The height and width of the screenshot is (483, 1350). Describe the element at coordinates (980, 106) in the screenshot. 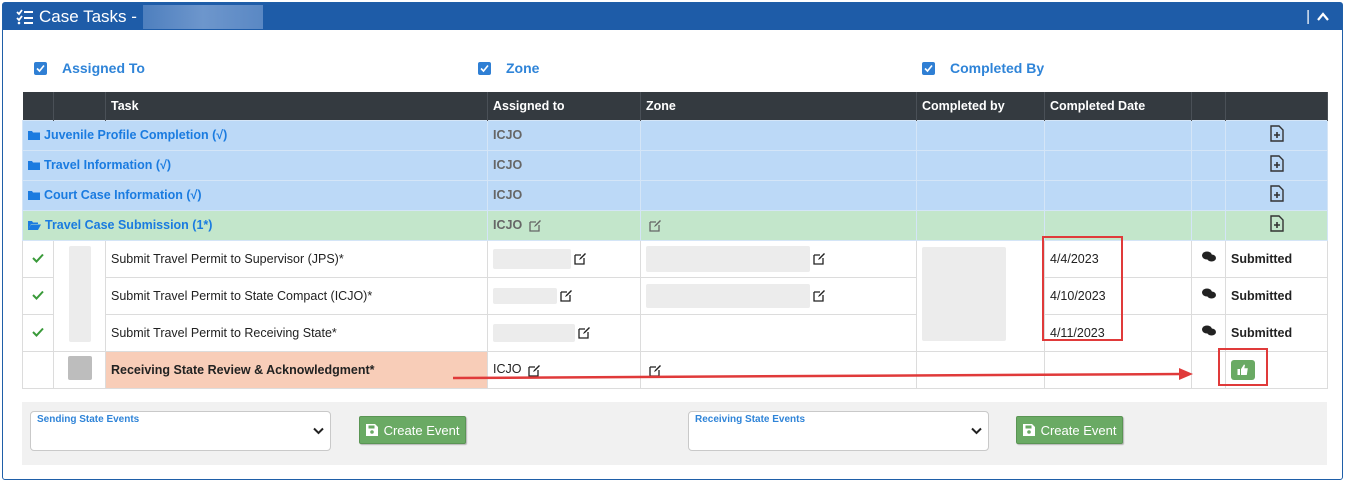

I see `col-header-completed-by: Completed by` at that location.